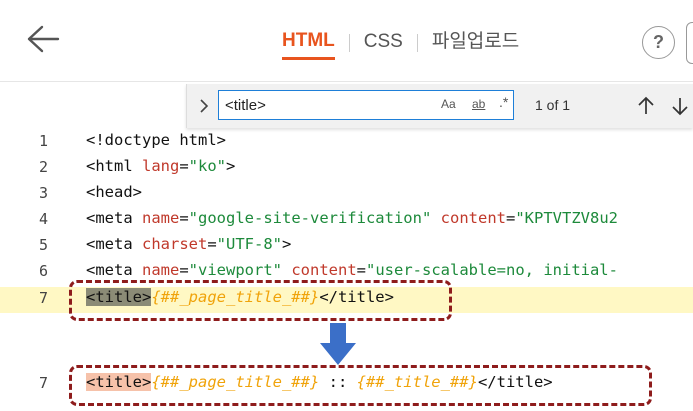  I want to click on match-whole-word-toggle: ab, so click(478, 104).